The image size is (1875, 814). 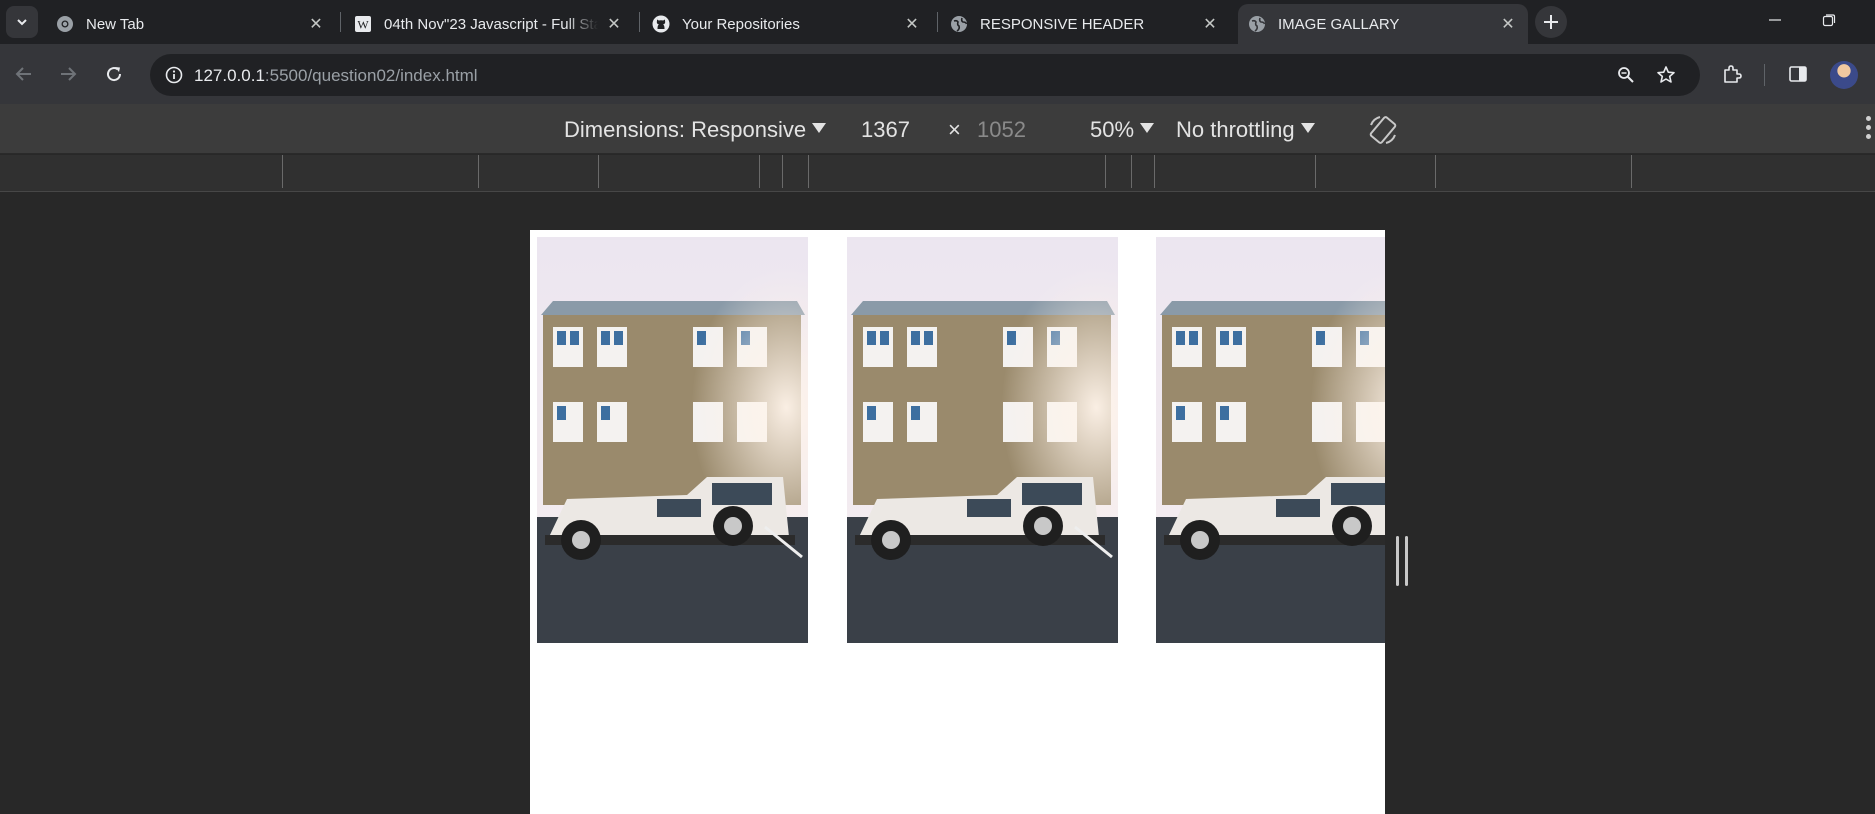 I want to click on side-panel-button, so click(x=1798, y=74).